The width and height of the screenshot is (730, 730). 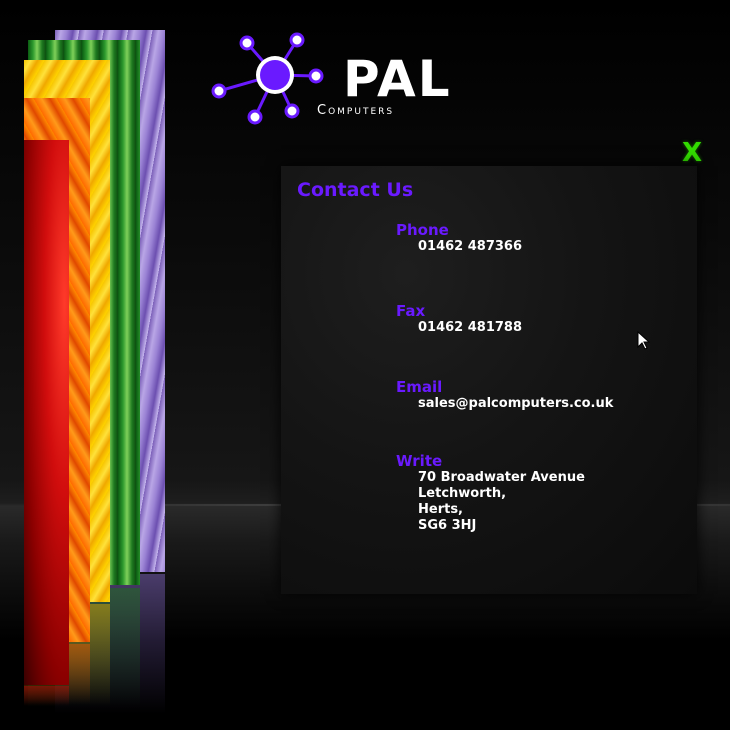 What do you see at coordinates (330, 78) in the screenshot?
I see `pal-computers-logo: PAL Computers` at bounding box center [330, 78].